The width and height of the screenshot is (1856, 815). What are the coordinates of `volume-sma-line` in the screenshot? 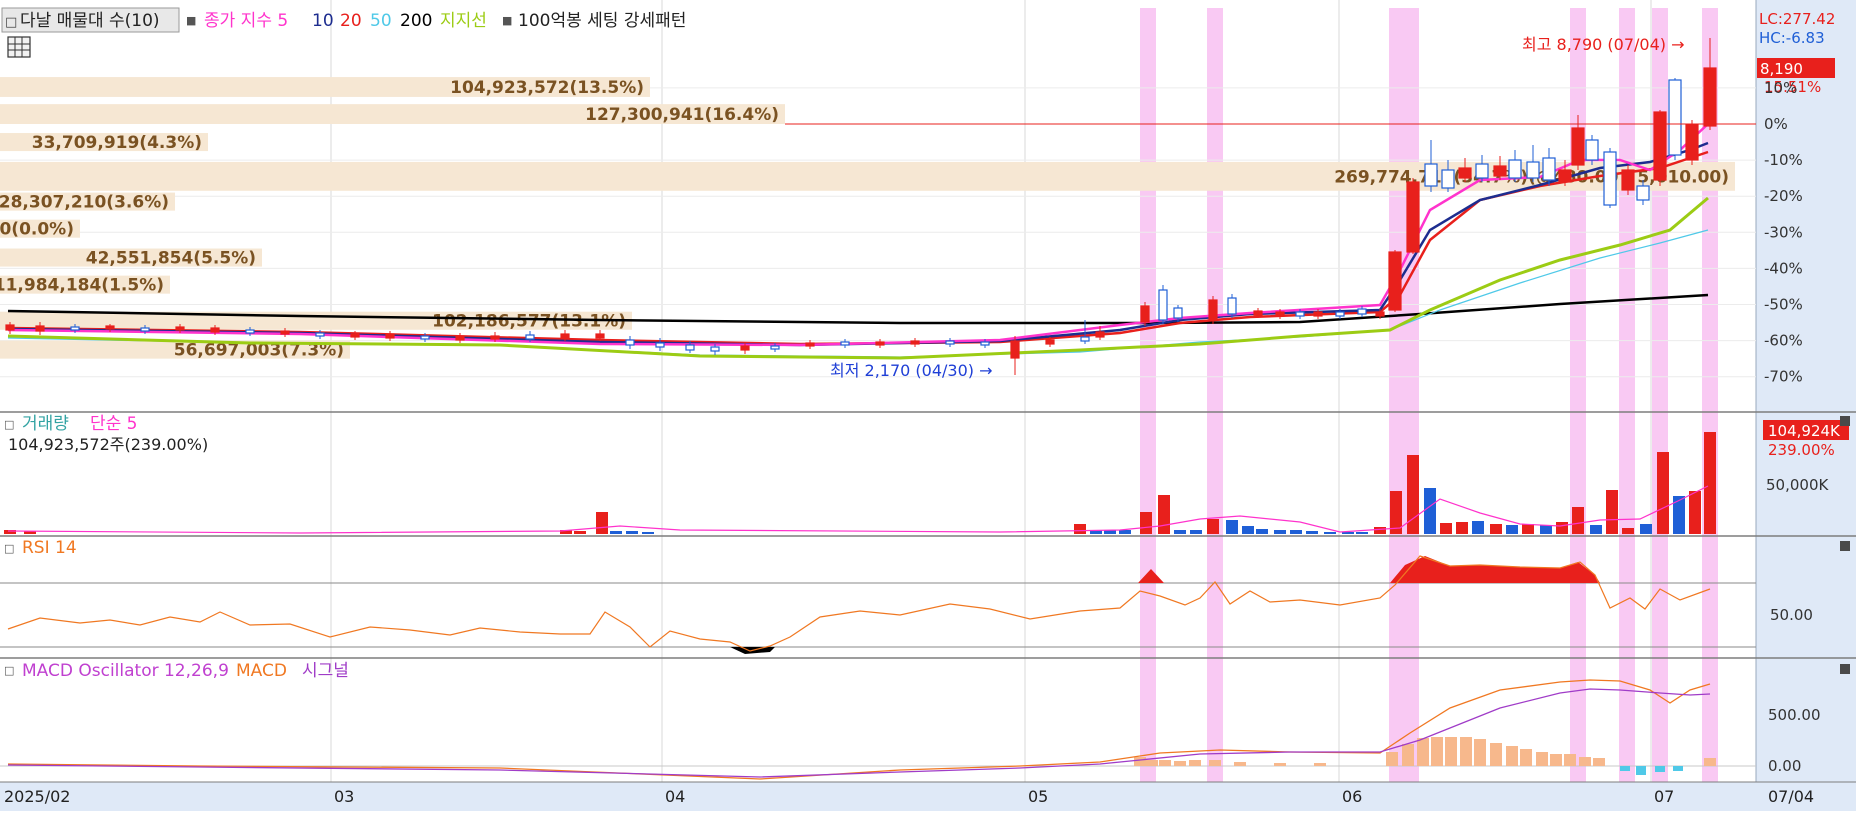 It's located at (858, 509).